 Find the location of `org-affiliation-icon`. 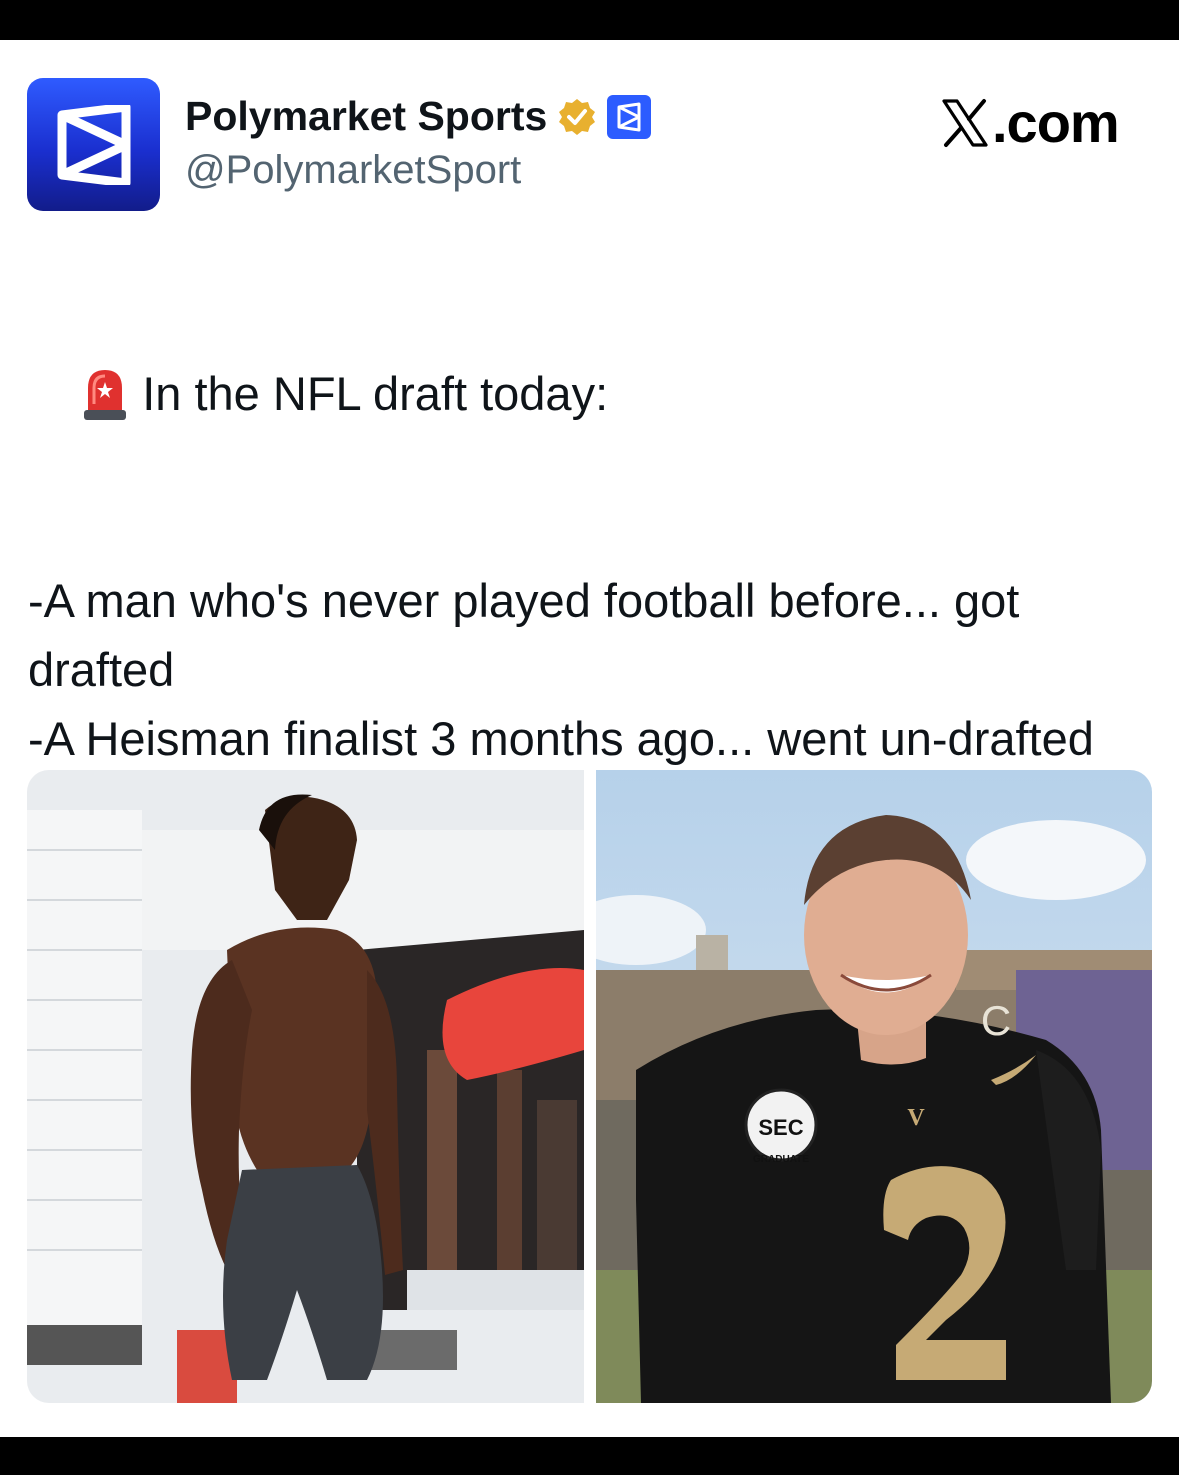

org-affiliation-icon is located at coordinates (629, 116).